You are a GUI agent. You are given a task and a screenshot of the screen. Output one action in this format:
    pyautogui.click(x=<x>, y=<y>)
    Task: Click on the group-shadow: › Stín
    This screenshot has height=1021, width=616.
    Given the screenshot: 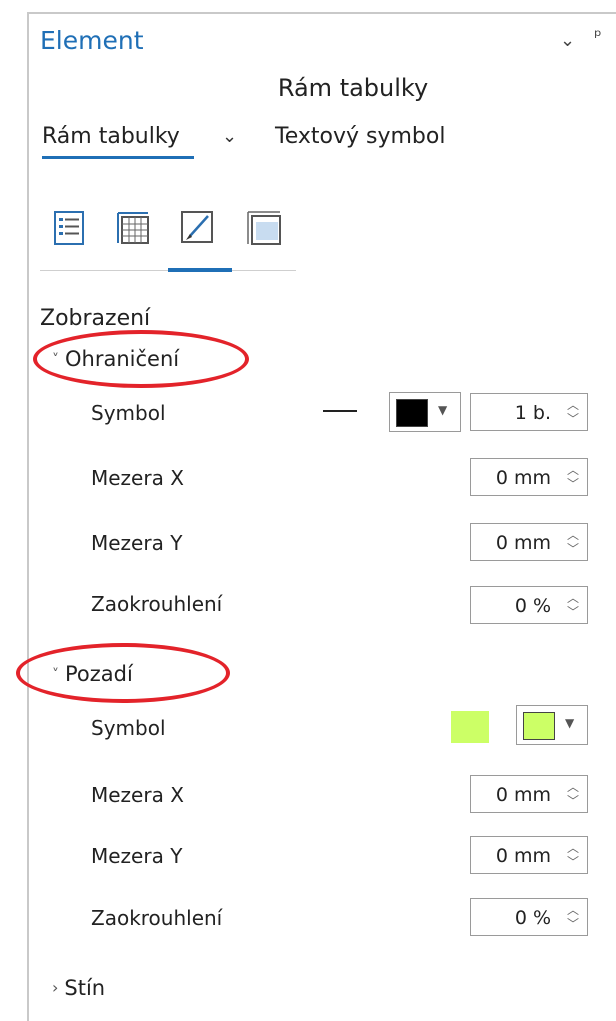 What is the action you would take?
    pyautogui.click(x=78, y=988)
    